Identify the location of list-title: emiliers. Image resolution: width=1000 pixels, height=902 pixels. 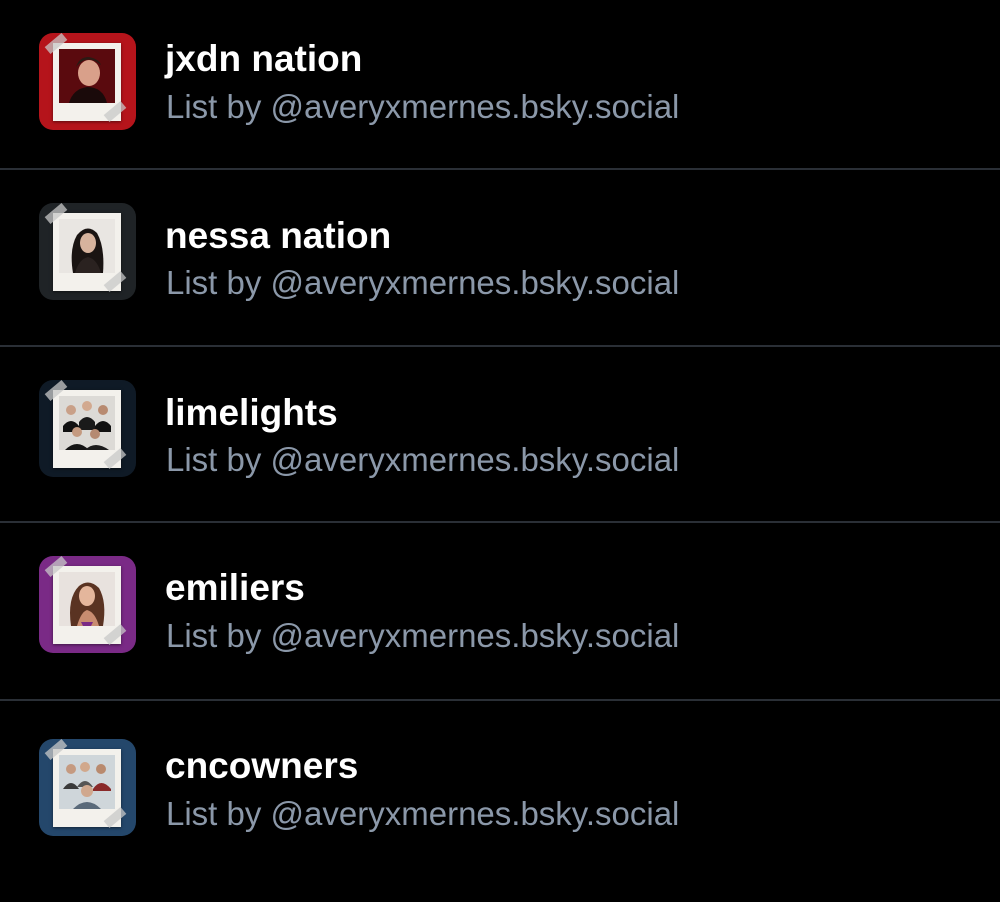
(235, 587).